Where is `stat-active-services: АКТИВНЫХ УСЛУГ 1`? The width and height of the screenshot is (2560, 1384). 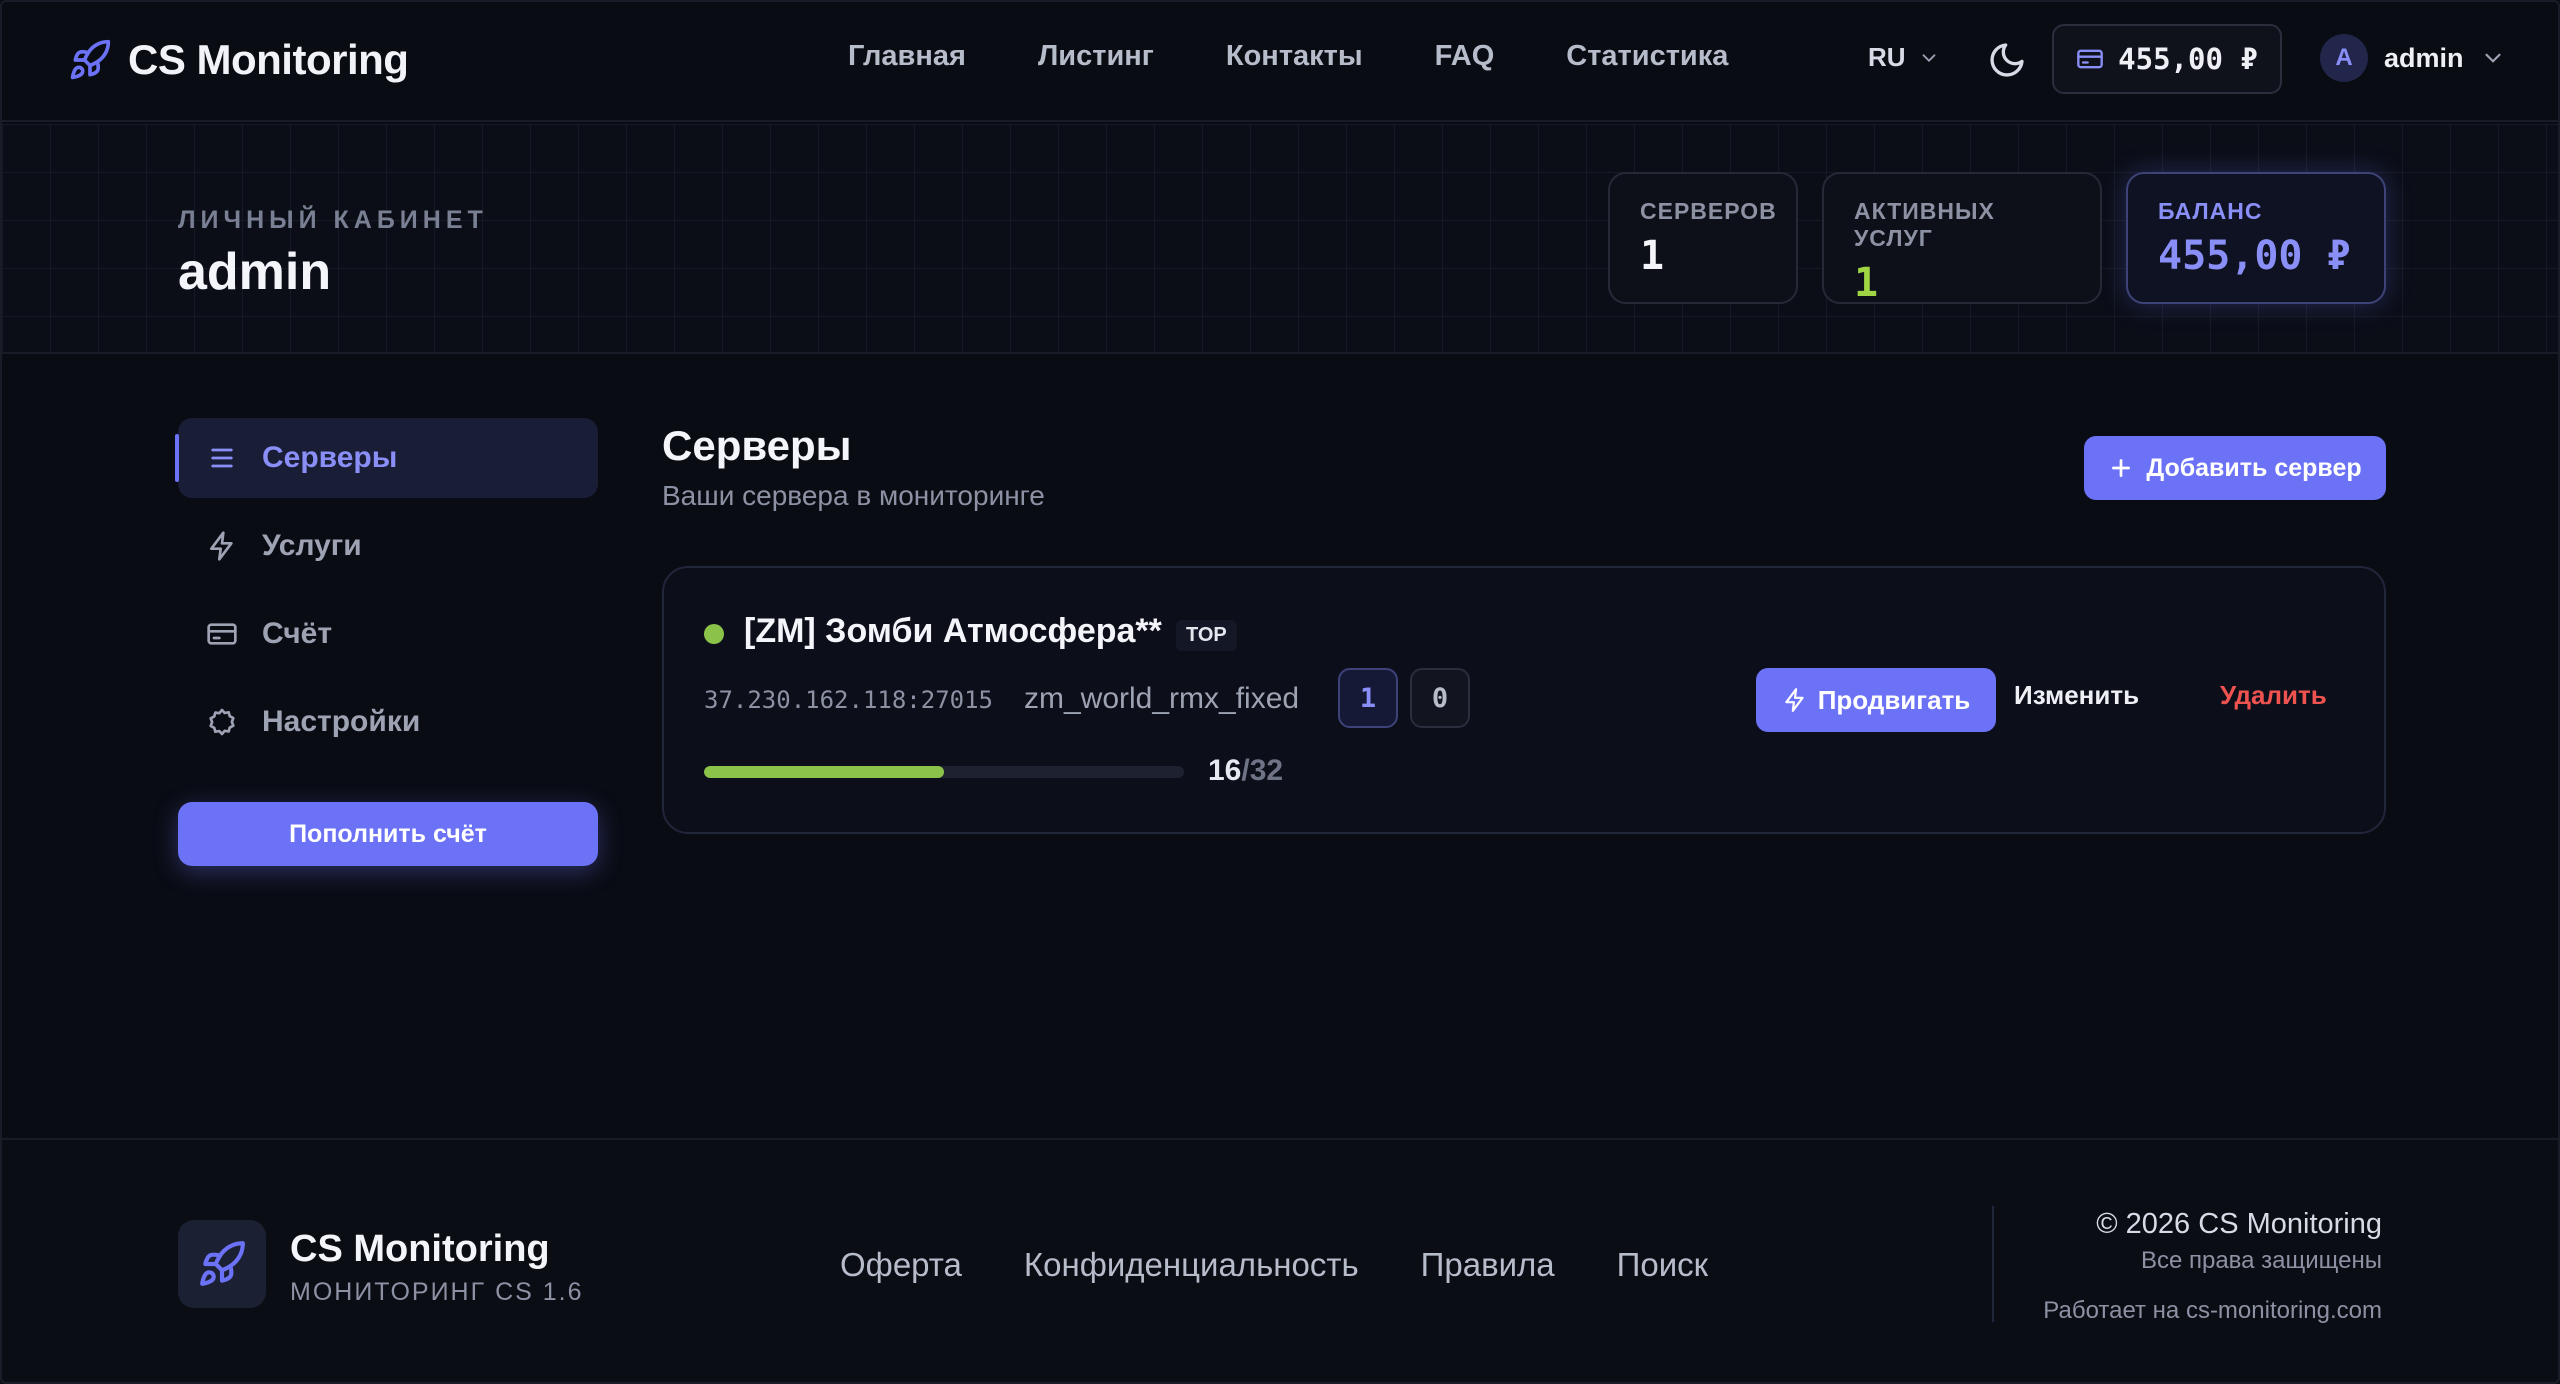 stat-active-services: АКТИВНЫХ УСЛУГ 1 is located at coordinates (1962, 239).